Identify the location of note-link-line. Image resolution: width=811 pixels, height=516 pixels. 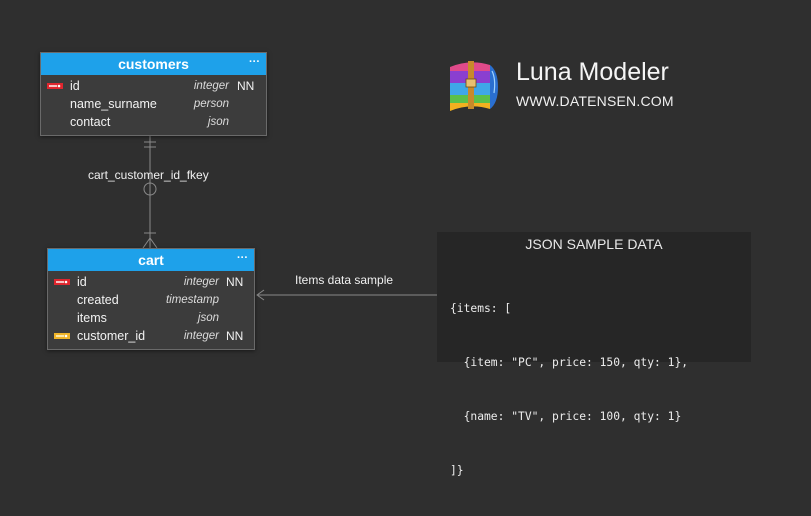
(346, 295).